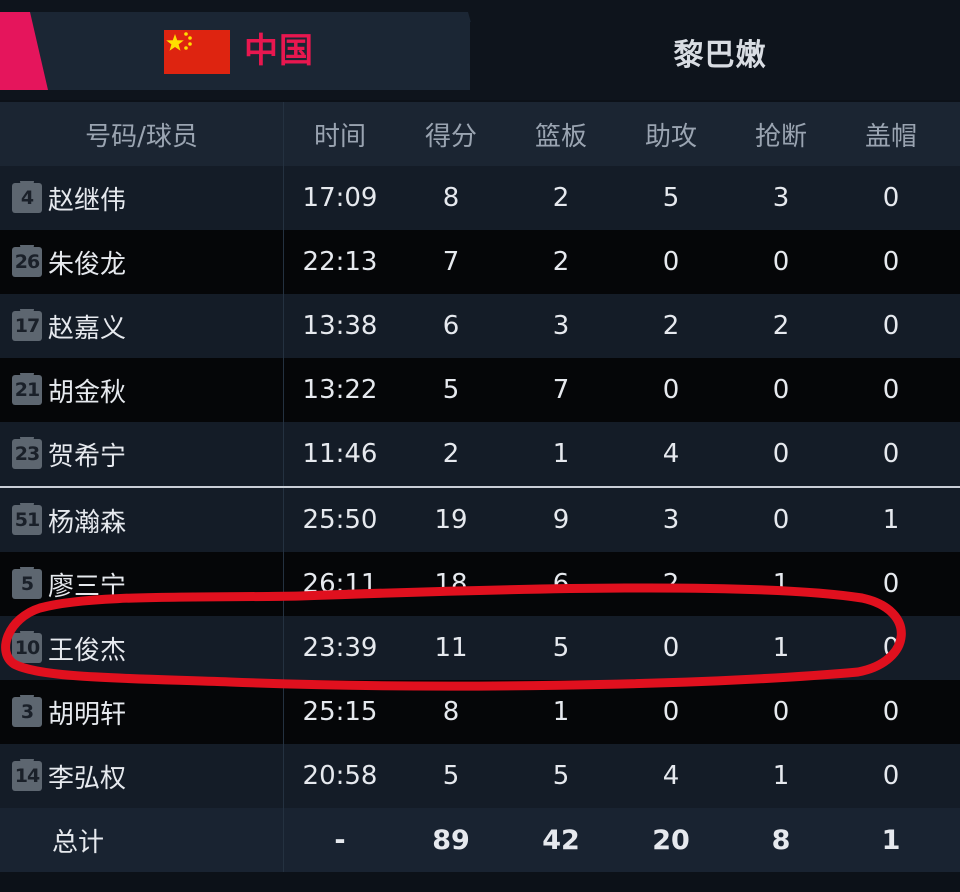 This screenshot has height=892, width=960. Describe the element at coordinates (480, 198) in the screenshot. I see `player-row: 4 赵继伟 17:09 8 2 5 3 0` at that location.